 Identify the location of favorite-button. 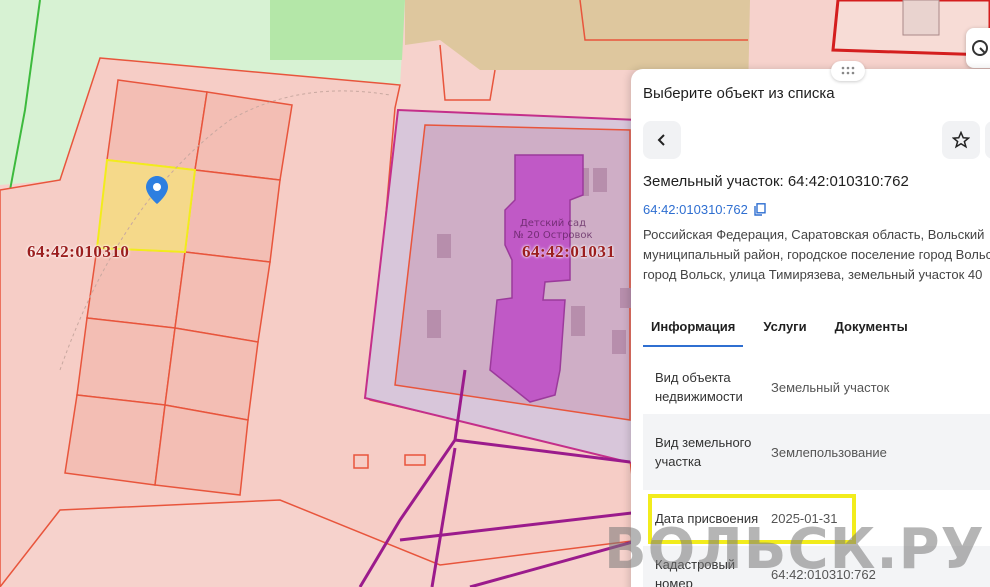
(961, 140).